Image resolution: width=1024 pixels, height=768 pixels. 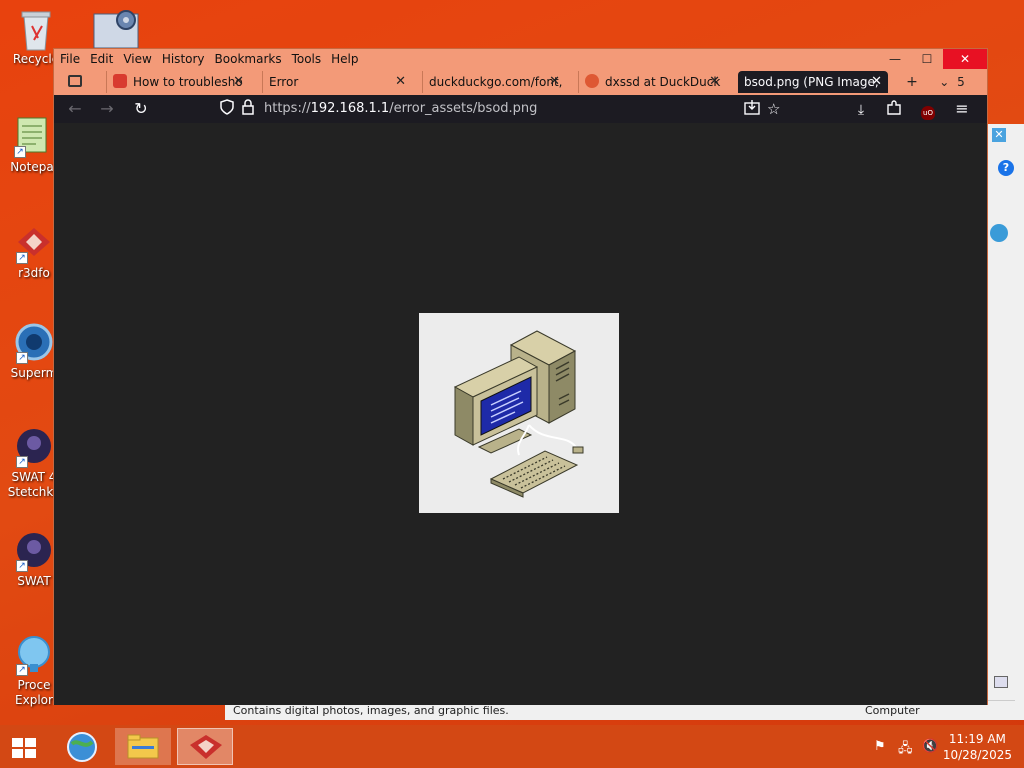 I want to click on tab-duckduckgo-search: dxssd at DuckDuck ✕, so click(x=652, y=82).